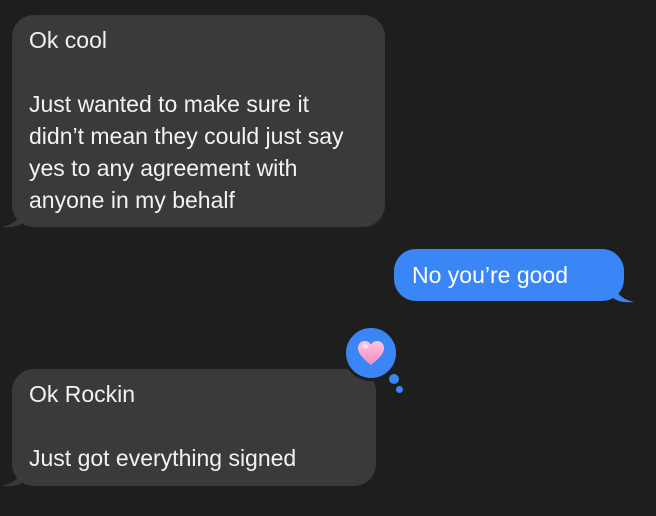  I want to click on bubble-tail-outgoing, so click(623, 292).